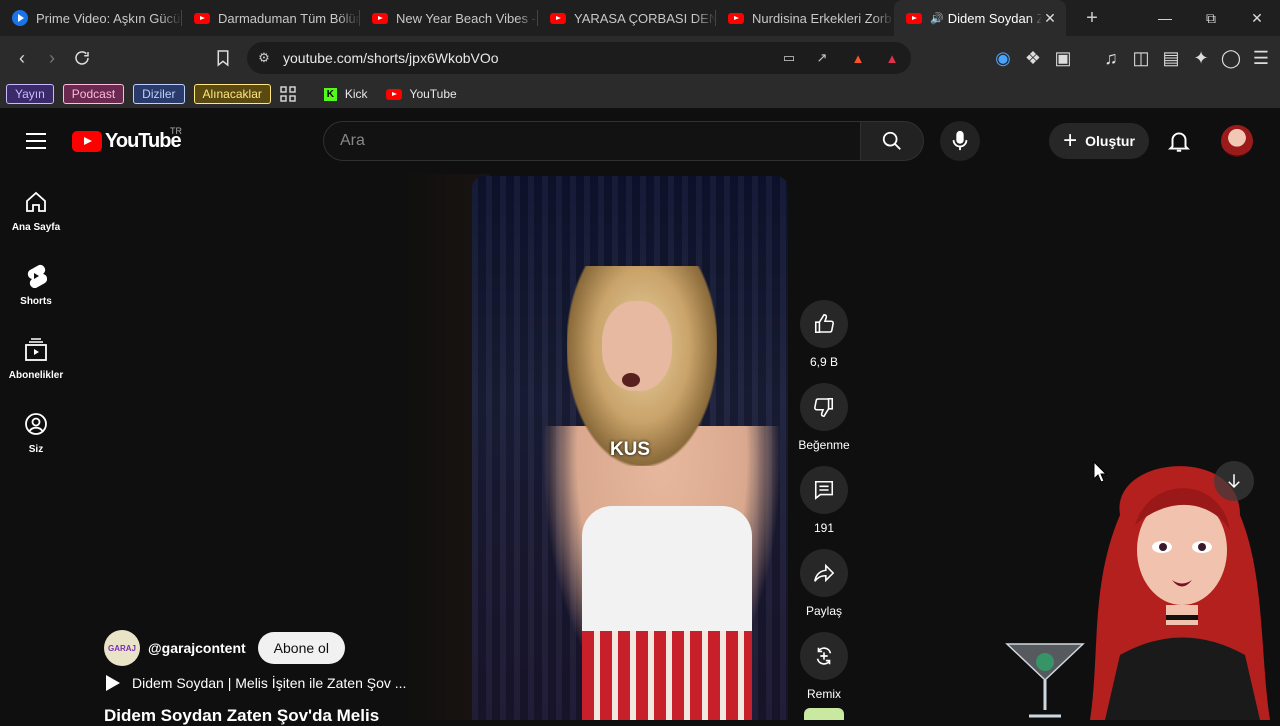 The width and height of the screenshot is (1280, 726). Describe the element at coordinates (82, 58) in the screenshot. I see `reload-icon` at that location.